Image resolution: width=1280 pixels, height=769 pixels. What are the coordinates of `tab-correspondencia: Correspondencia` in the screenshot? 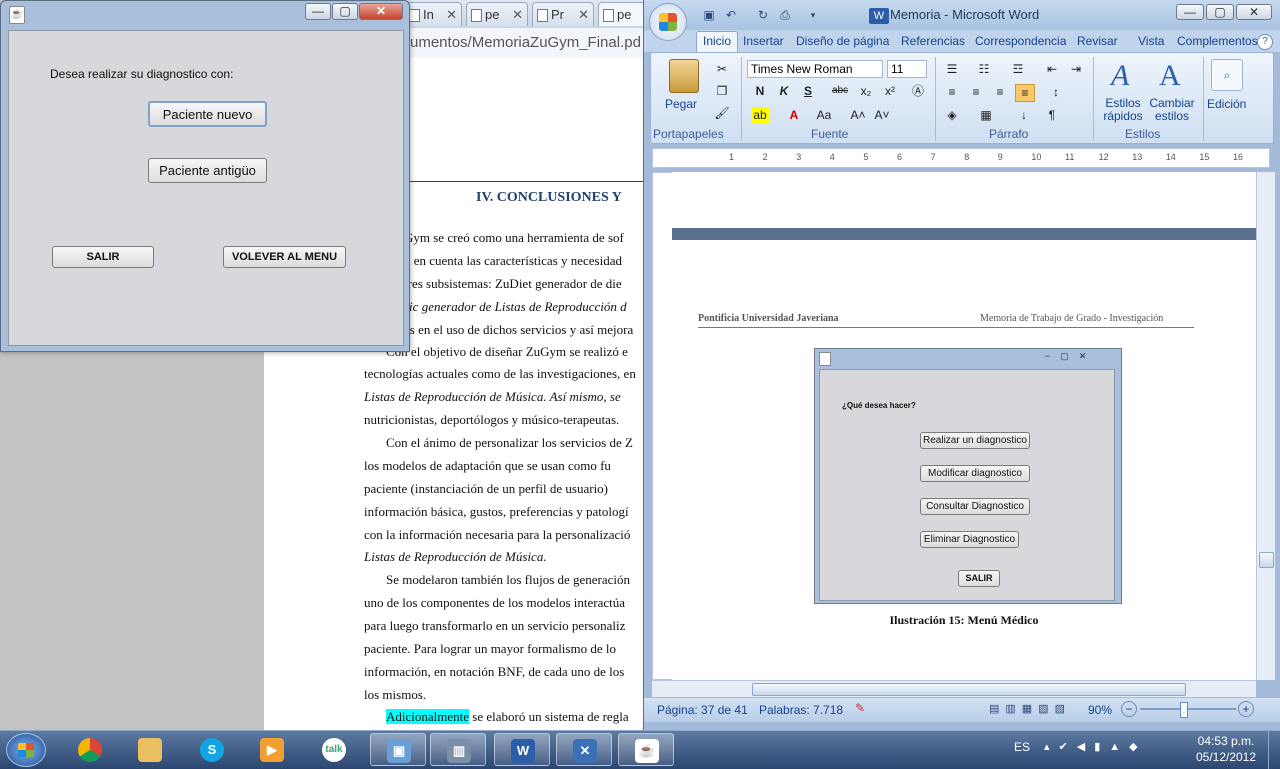 It's located at (1020, 41).